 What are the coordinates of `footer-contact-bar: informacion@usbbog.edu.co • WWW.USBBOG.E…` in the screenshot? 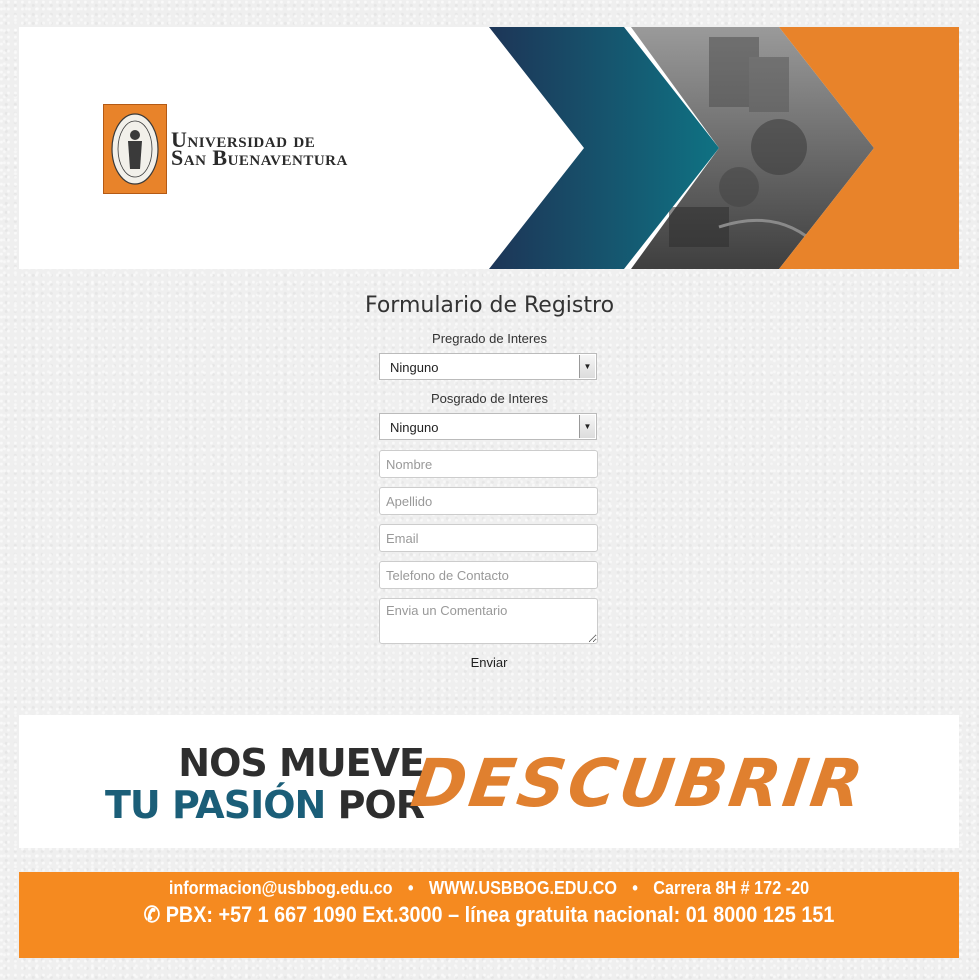 It's located at (489, 915).